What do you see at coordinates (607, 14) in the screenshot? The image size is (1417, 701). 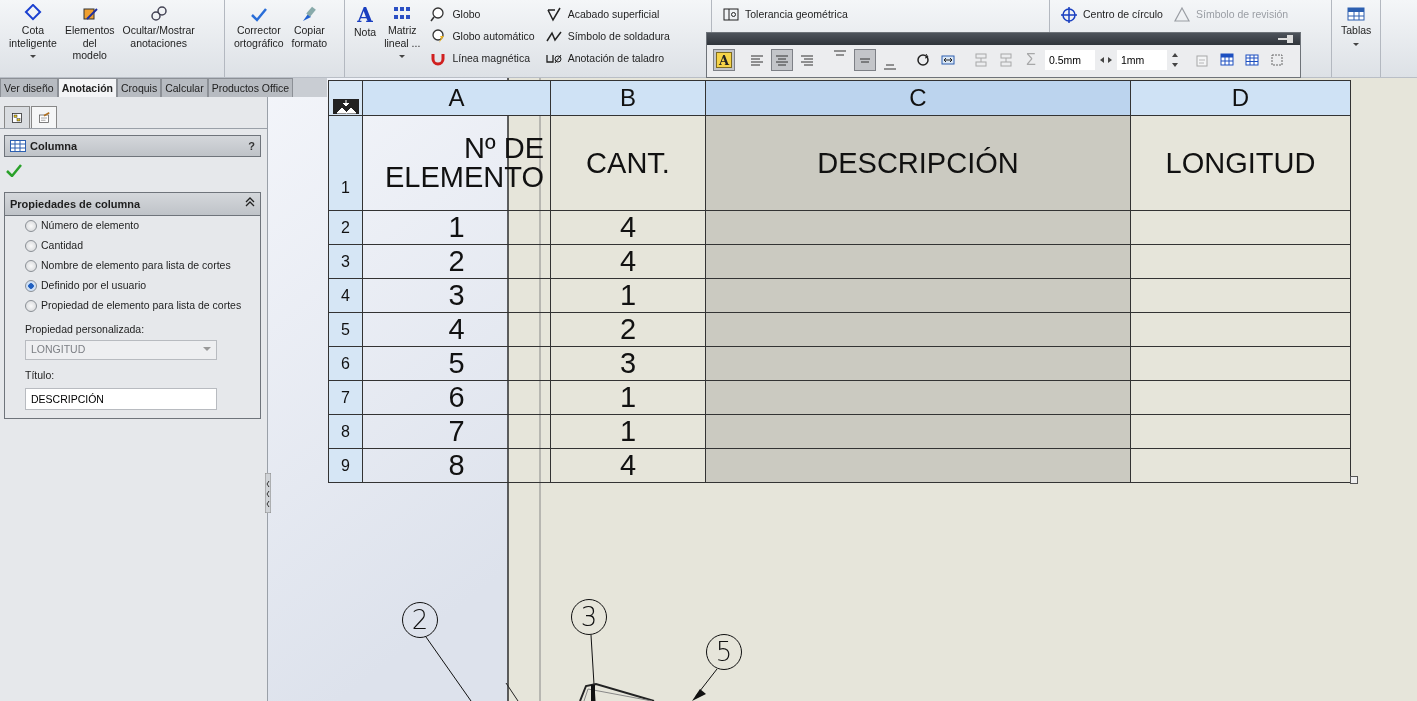 I see `ribbon-button: Acabado superficial` at bounding box center [607, 14].